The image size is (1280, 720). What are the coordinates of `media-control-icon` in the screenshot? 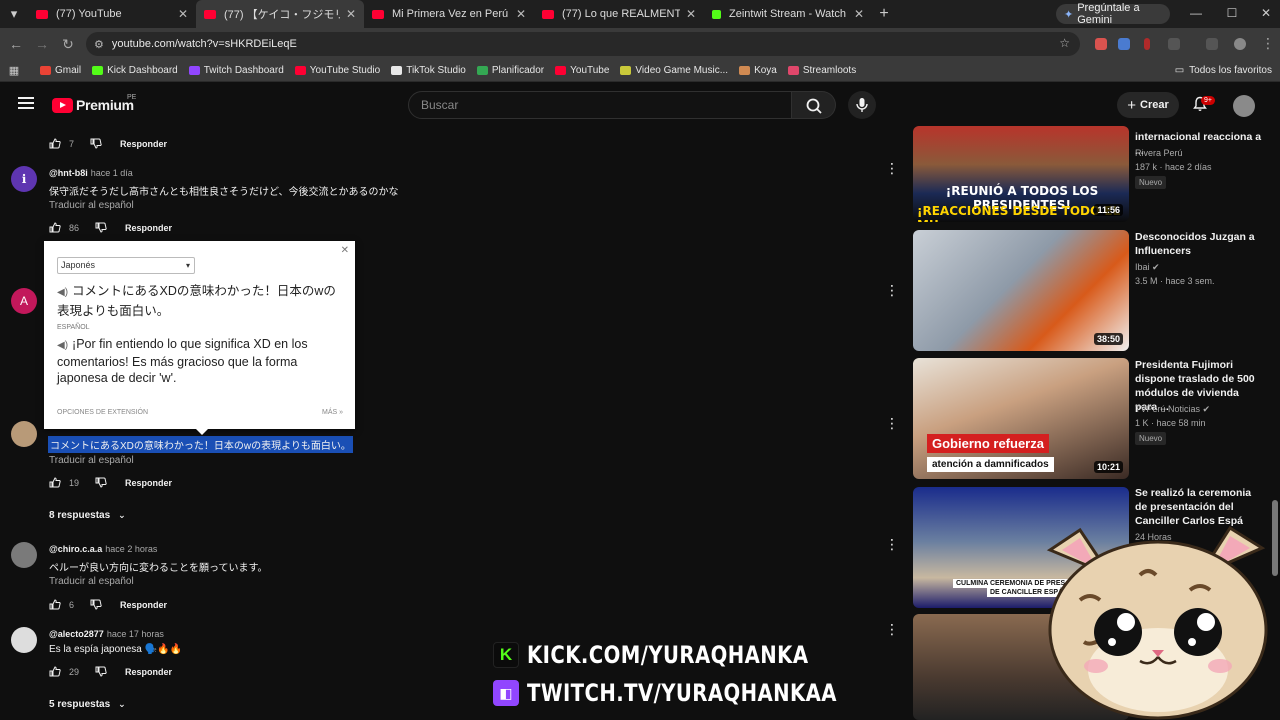 It's located at (1212, 44).